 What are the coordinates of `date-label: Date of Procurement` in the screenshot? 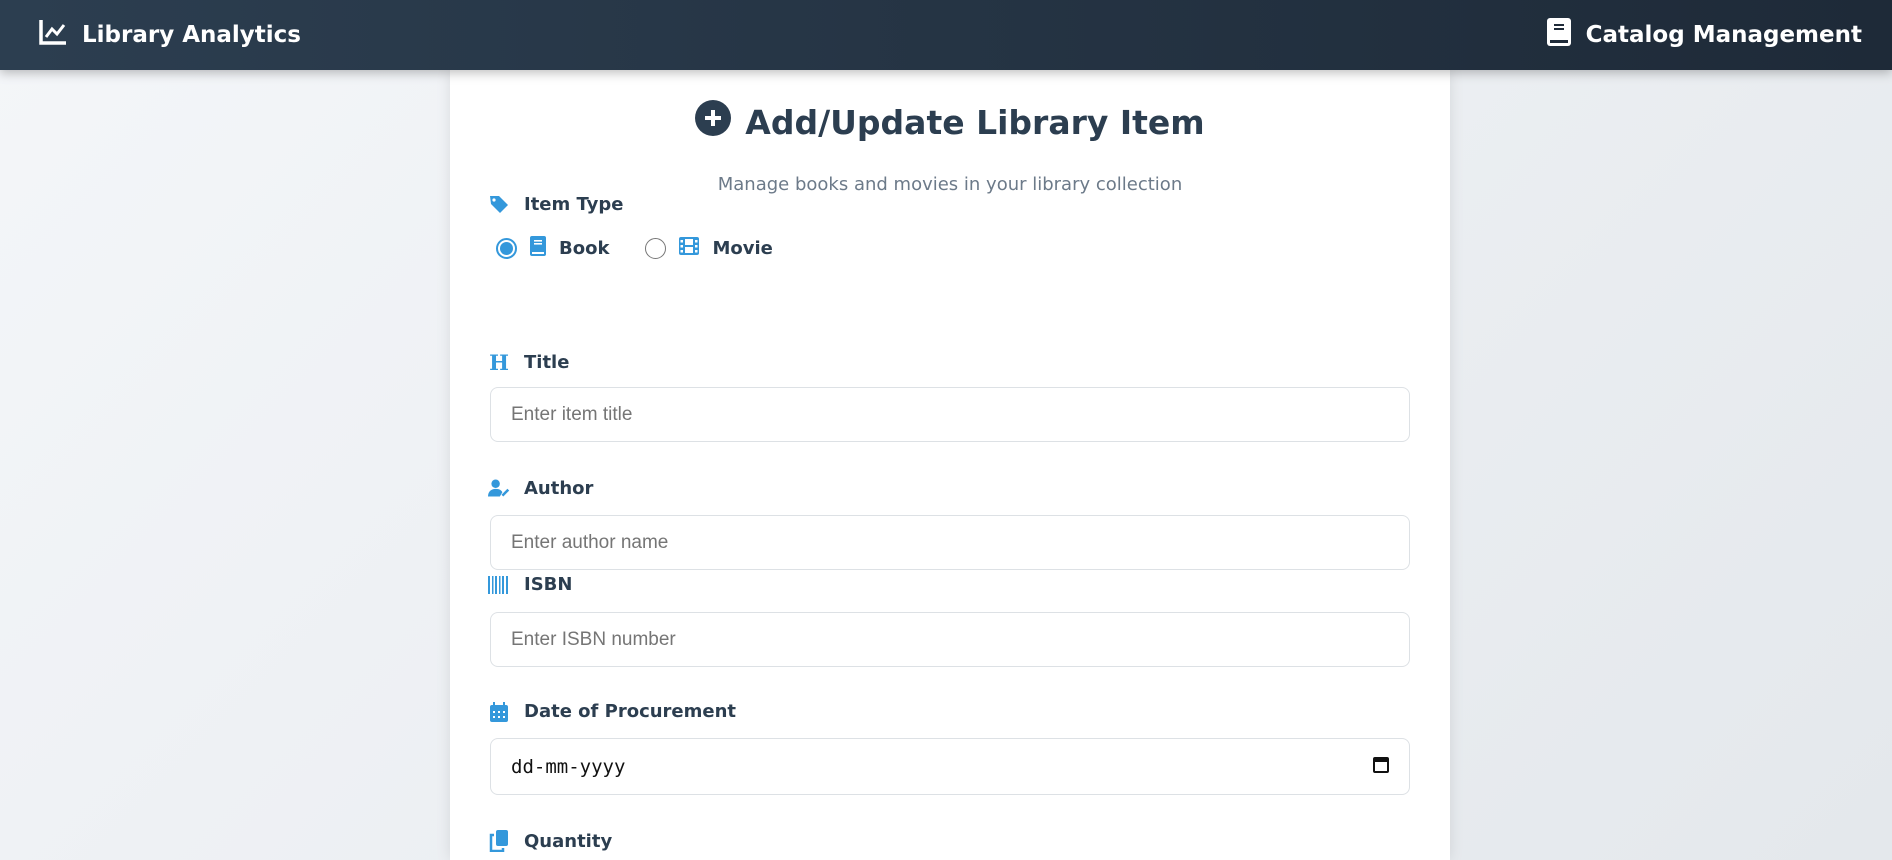 It's located at (612, 711).